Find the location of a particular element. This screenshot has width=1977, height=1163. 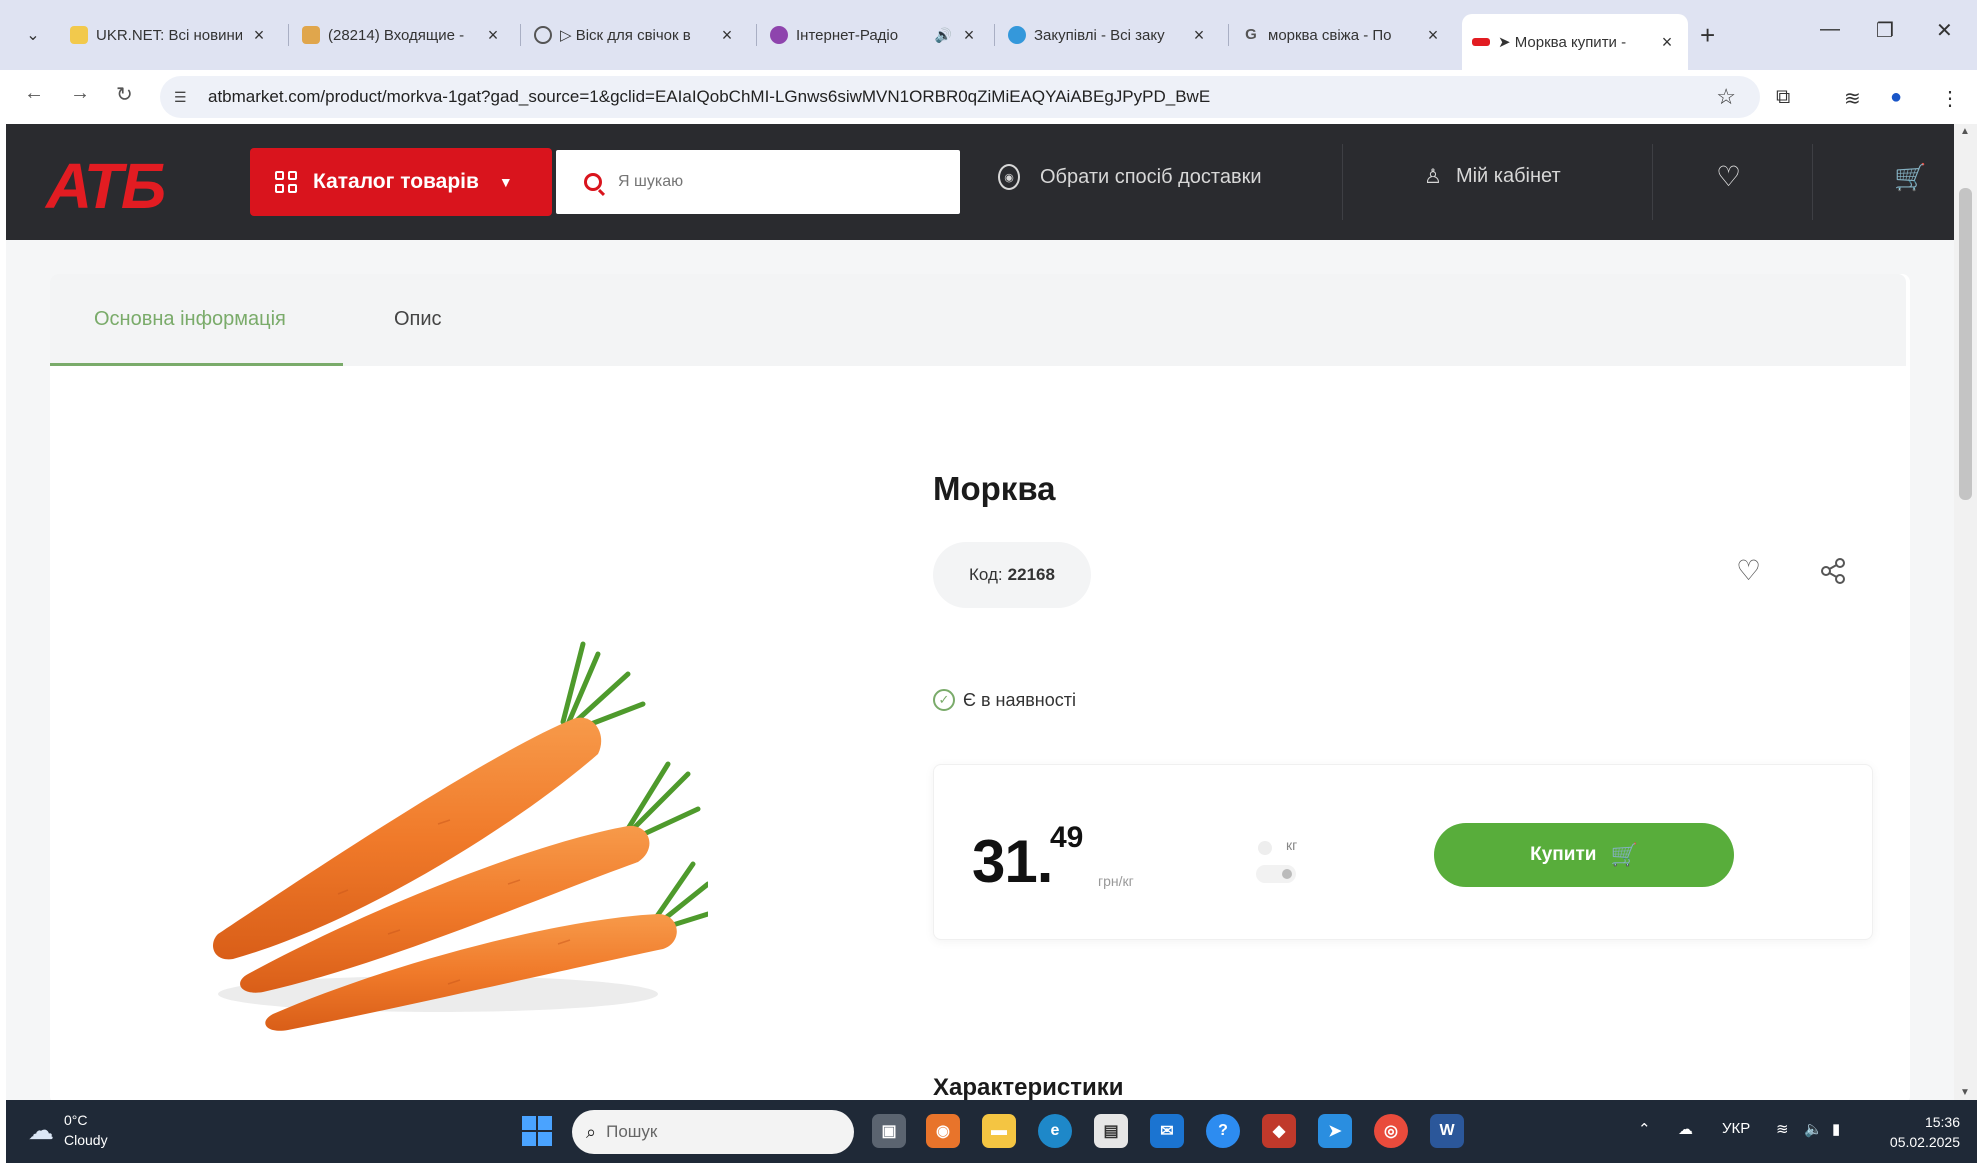

favorites-heart-icon: ♡ is located at coordinates (1728, 176).